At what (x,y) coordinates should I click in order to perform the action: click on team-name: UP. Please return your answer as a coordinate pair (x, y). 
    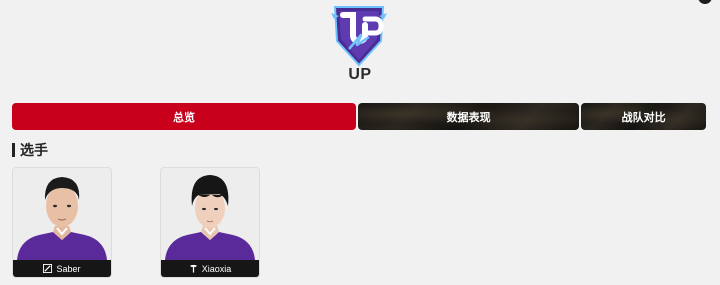
    Looking at the image, I should click on (360, 74).